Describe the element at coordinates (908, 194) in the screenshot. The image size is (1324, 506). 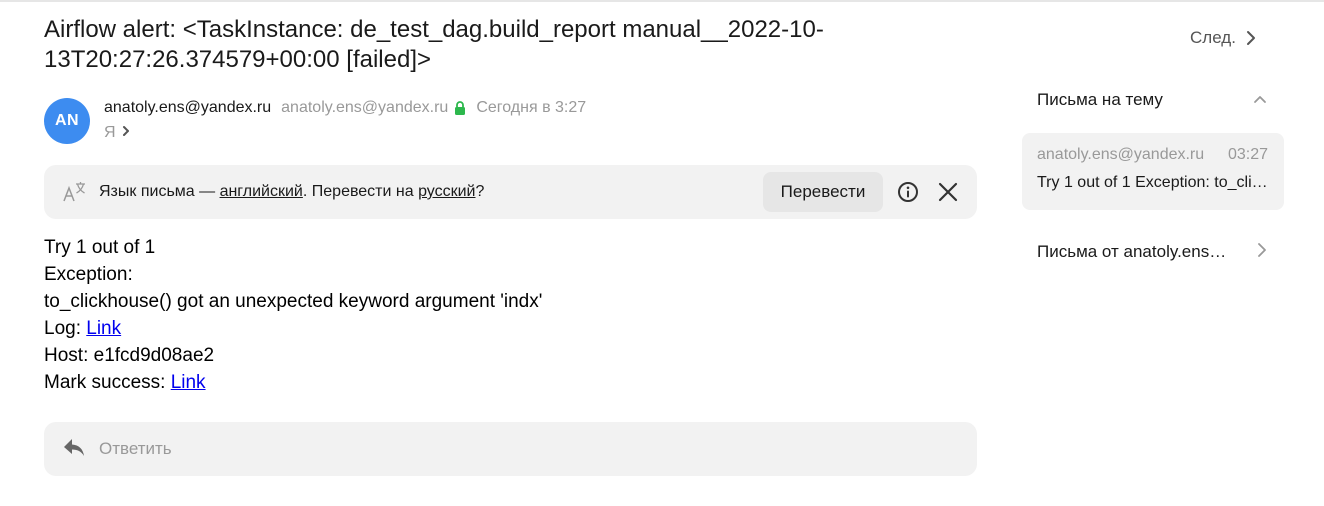
I see `info-icon` at that location.